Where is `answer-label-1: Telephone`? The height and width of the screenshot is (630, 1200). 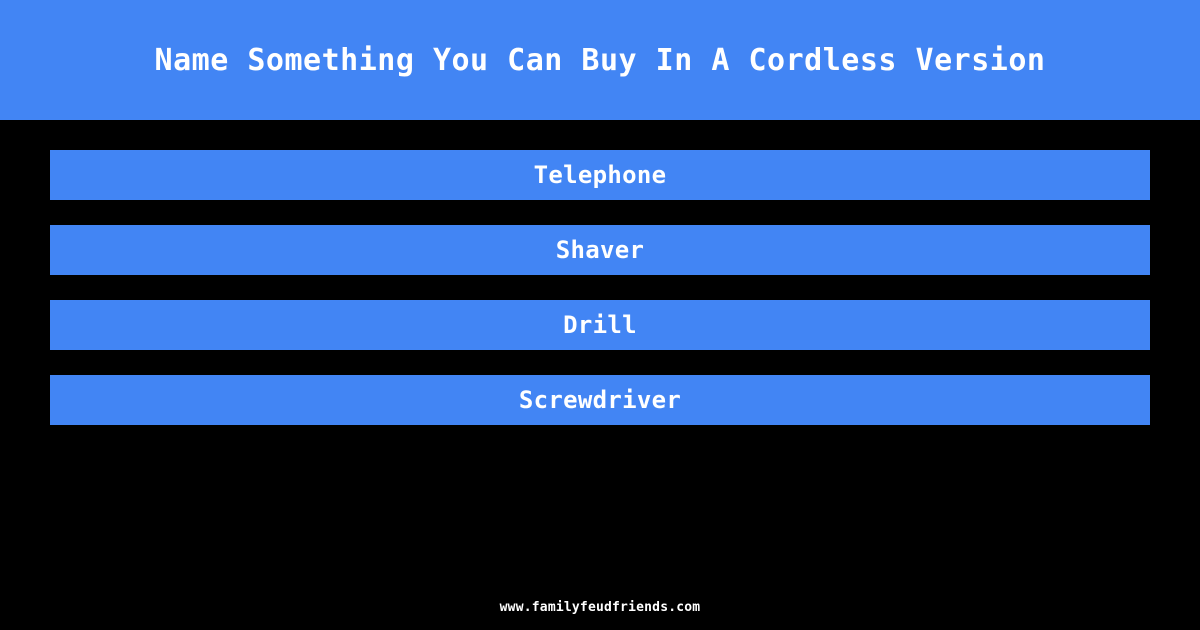
answer-label-1: Telephone is located at coordinates (600, 175).